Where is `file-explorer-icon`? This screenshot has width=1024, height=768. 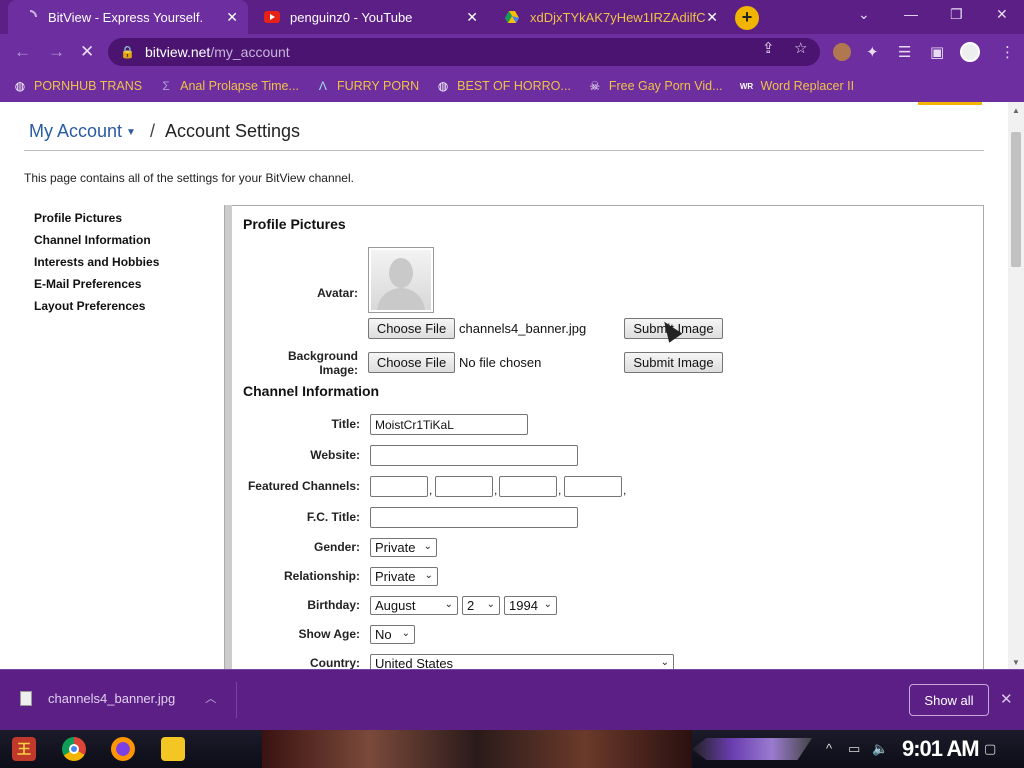 file-explorer-icon is located at coordinates (173, 749).